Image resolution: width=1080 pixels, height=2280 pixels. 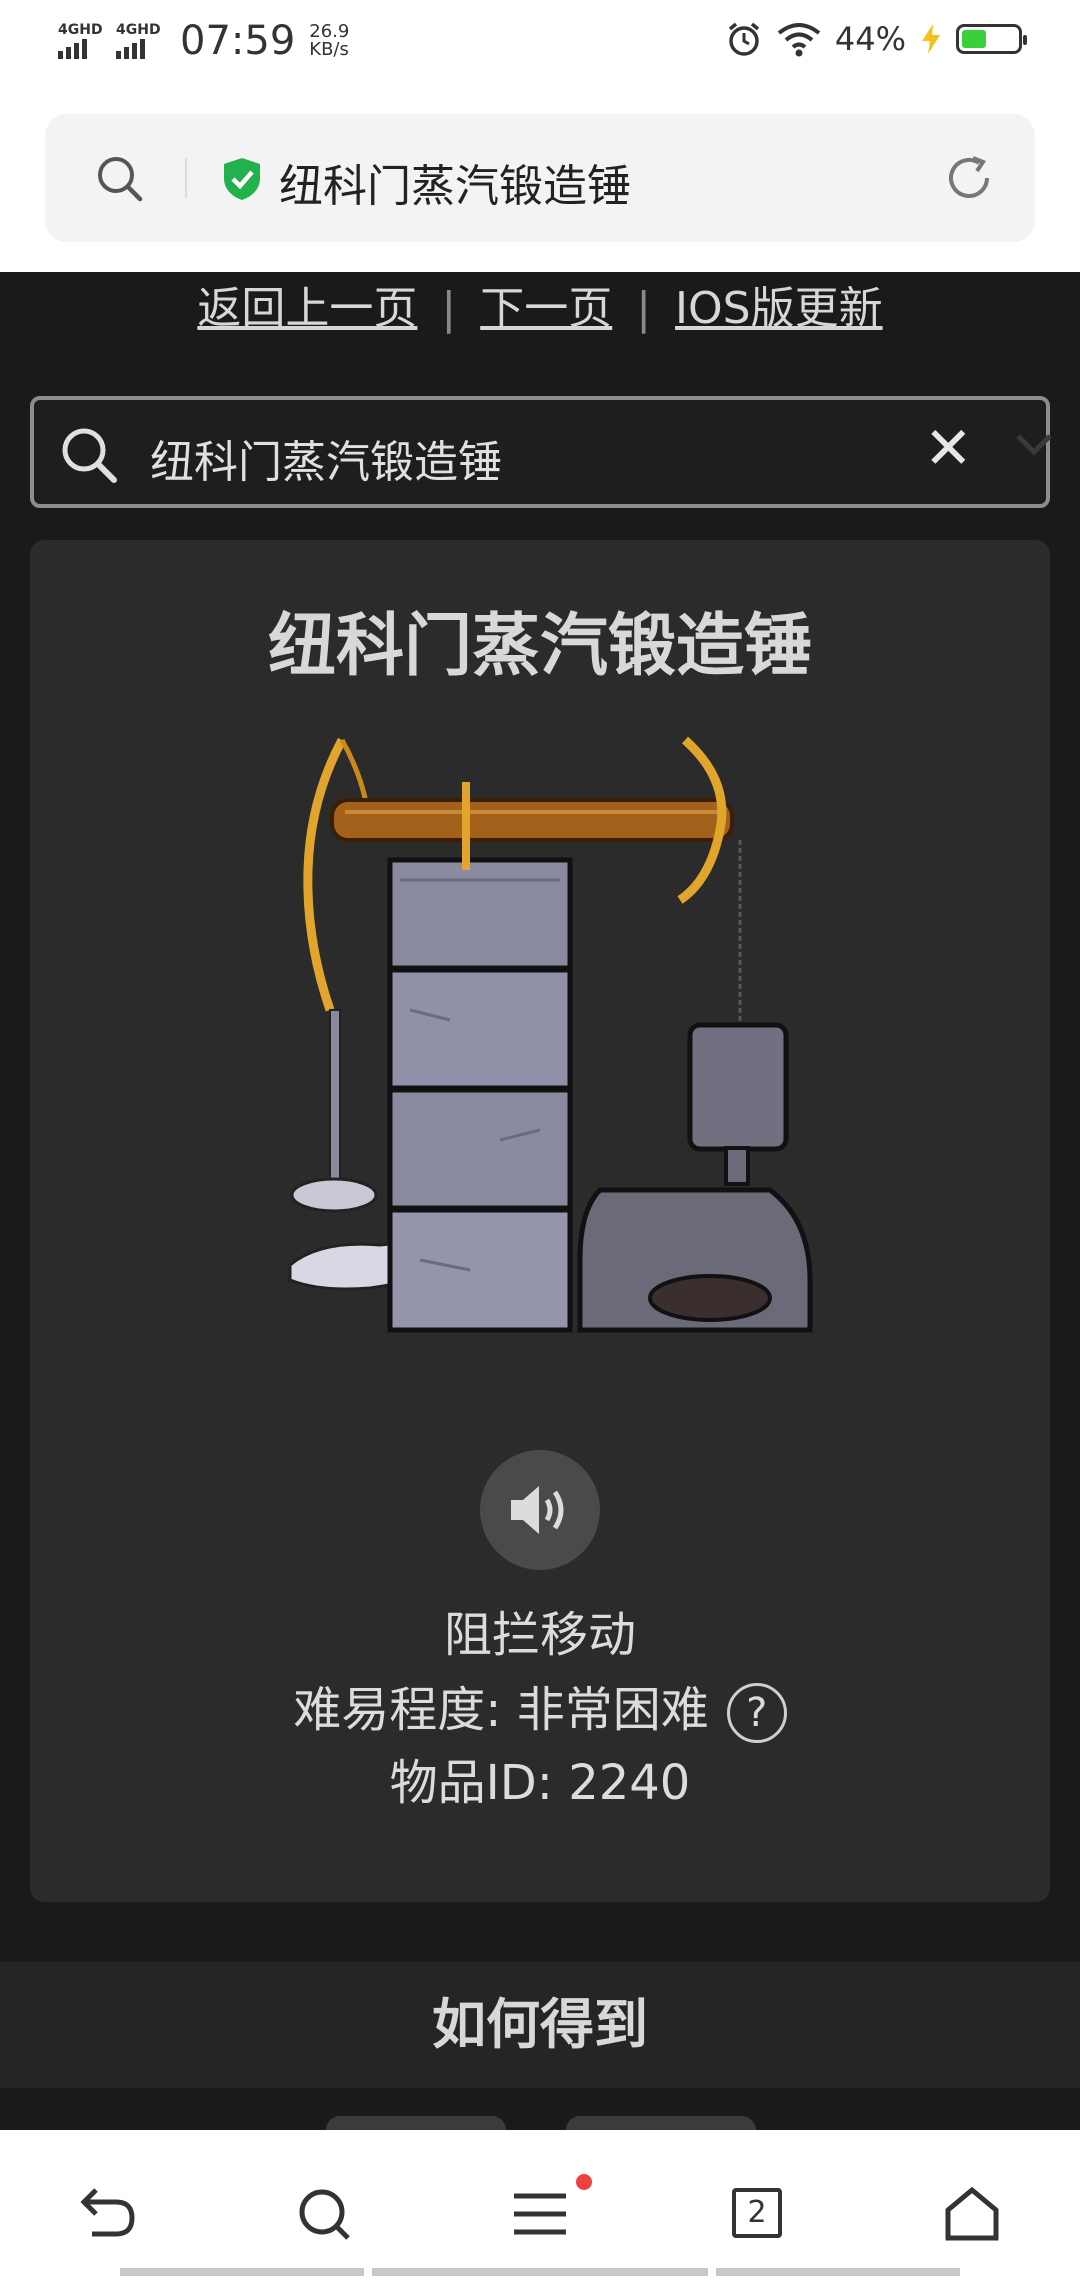 I want to click on speaker-icon, so click(x=537, y=1510).